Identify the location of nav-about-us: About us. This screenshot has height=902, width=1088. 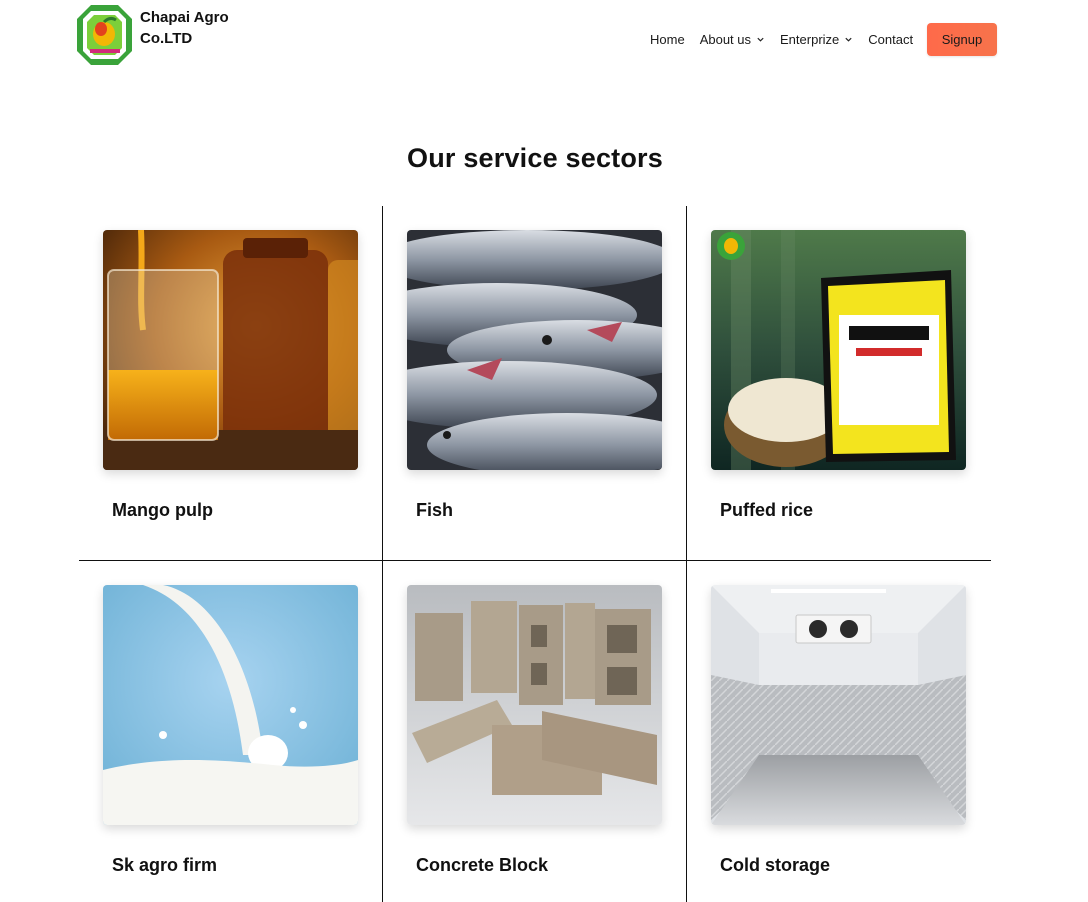
(732, 39).